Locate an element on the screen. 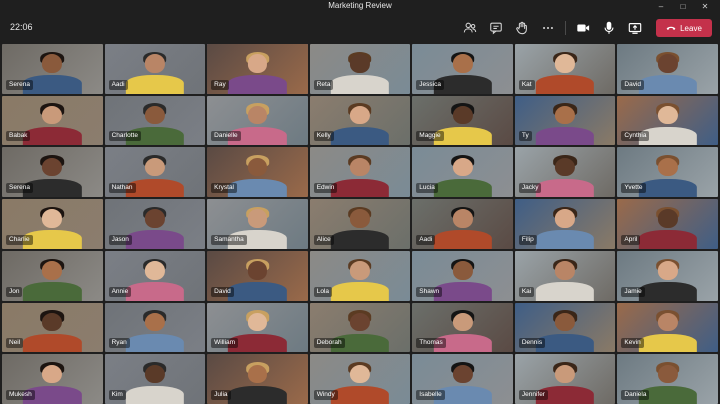 This screenshot has height=404, width=720. participant-tile: Lucia is located at coordinates (462, 172).